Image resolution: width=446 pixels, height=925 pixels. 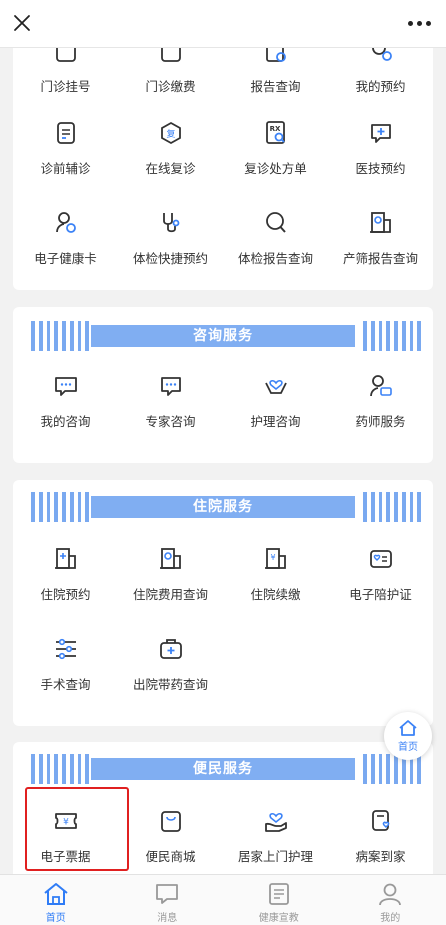 I want to click on service-label: 我的预约, so click(x=380, y=86).